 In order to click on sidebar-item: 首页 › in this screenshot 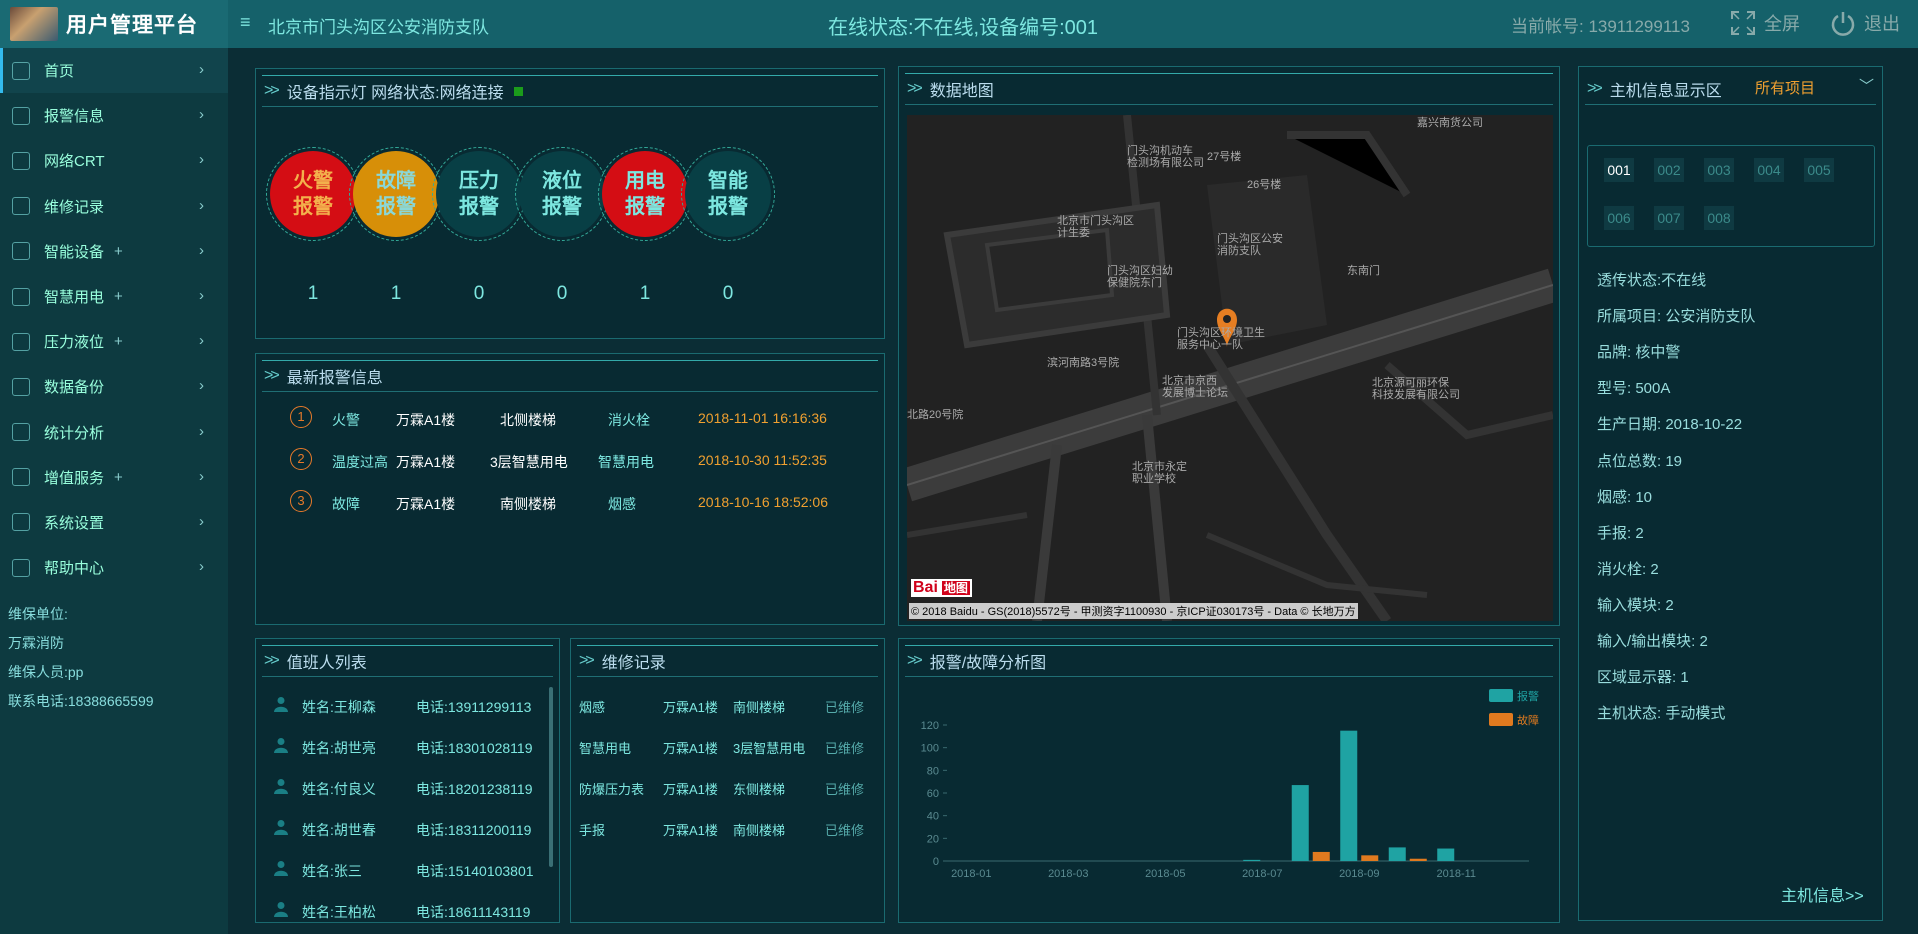, I will do `click(114, 71)`.